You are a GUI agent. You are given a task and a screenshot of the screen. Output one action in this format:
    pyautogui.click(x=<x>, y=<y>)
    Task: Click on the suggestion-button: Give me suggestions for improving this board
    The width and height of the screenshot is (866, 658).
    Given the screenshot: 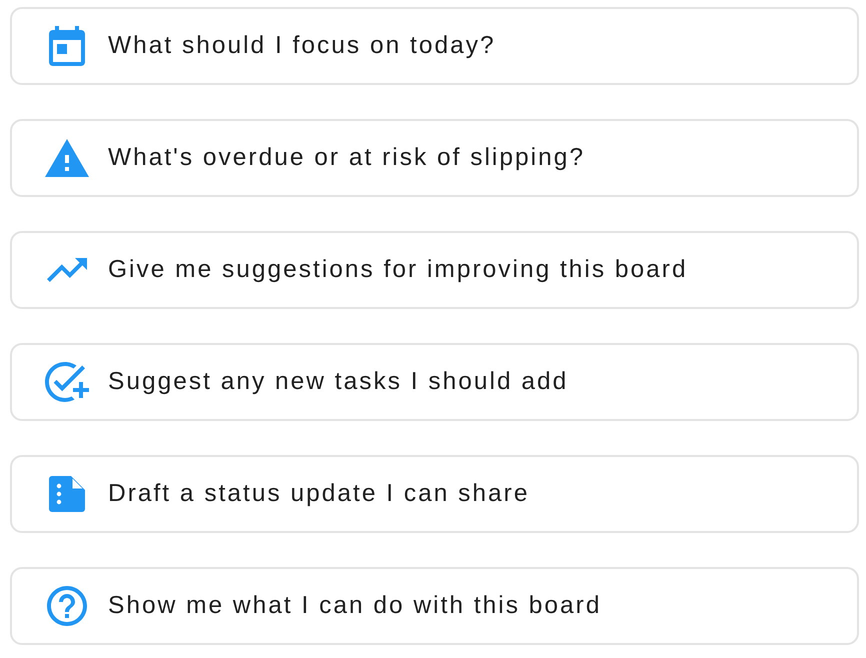 What is the action you would take?
    pyautogui.click(x=434, y=270)
    